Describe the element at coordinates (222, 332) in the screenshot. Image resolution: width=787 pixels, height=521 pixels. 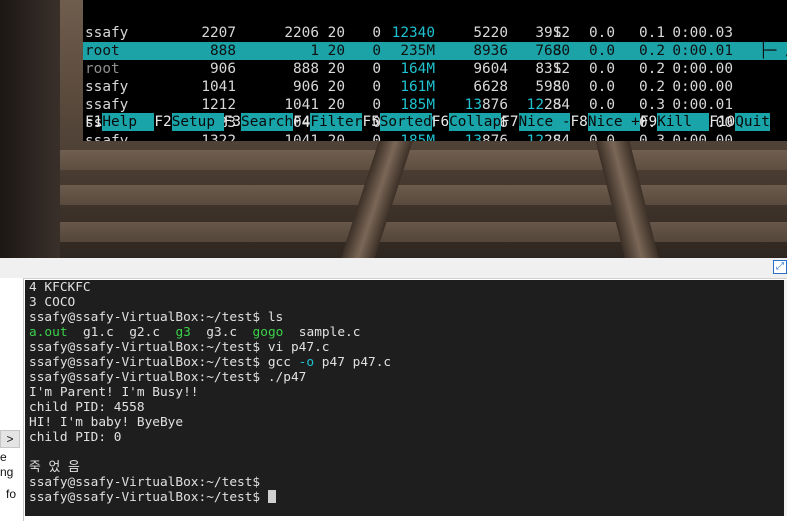
I see `file-entry: g3.c` at that location.